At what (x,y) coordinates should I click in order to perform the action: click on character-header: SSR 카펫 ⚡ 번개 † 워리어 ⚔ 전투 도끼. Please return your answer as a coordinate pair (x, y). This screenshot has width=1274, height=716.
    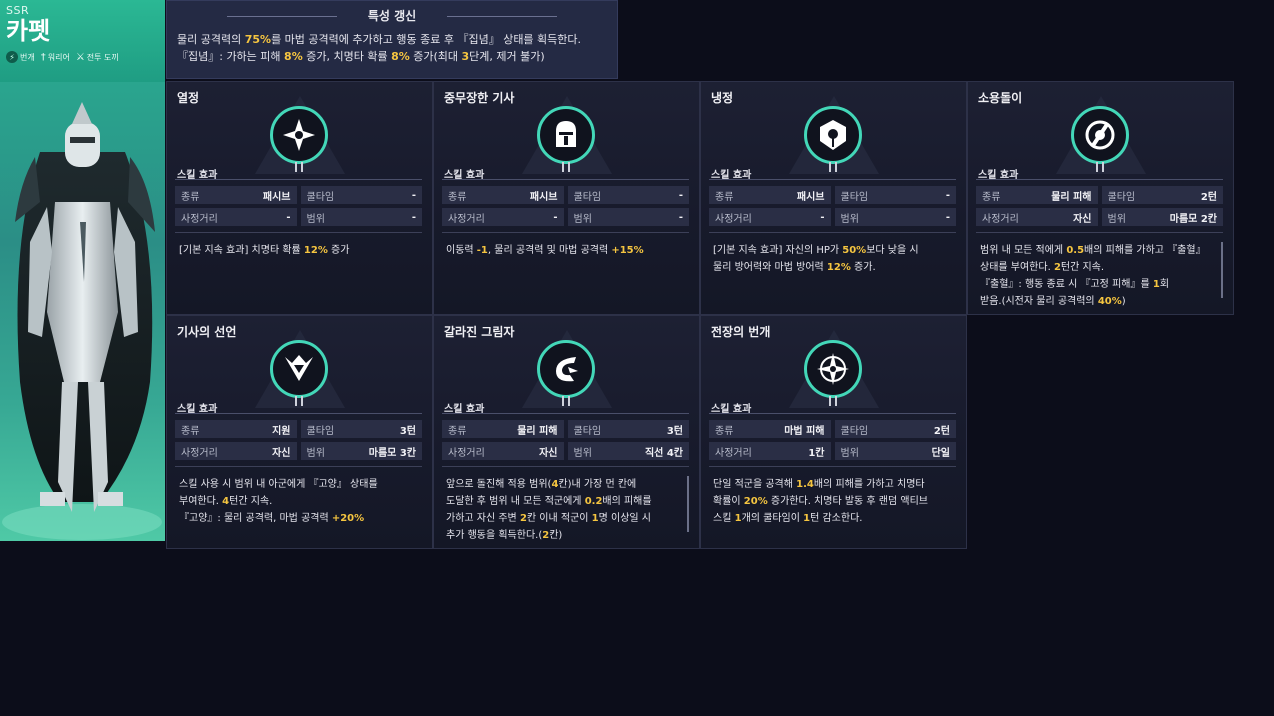
    Looking at the image, I should click on (82, 41).